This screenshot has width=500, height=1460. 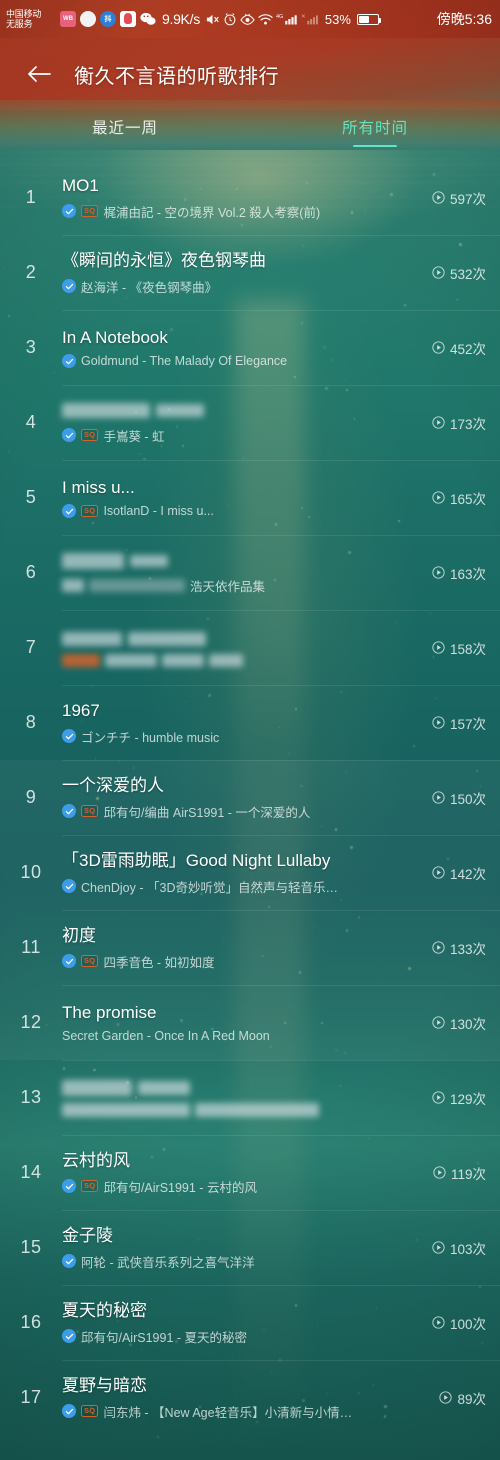 I want to click on play-count: 103次, so click(x=449, y=1248).